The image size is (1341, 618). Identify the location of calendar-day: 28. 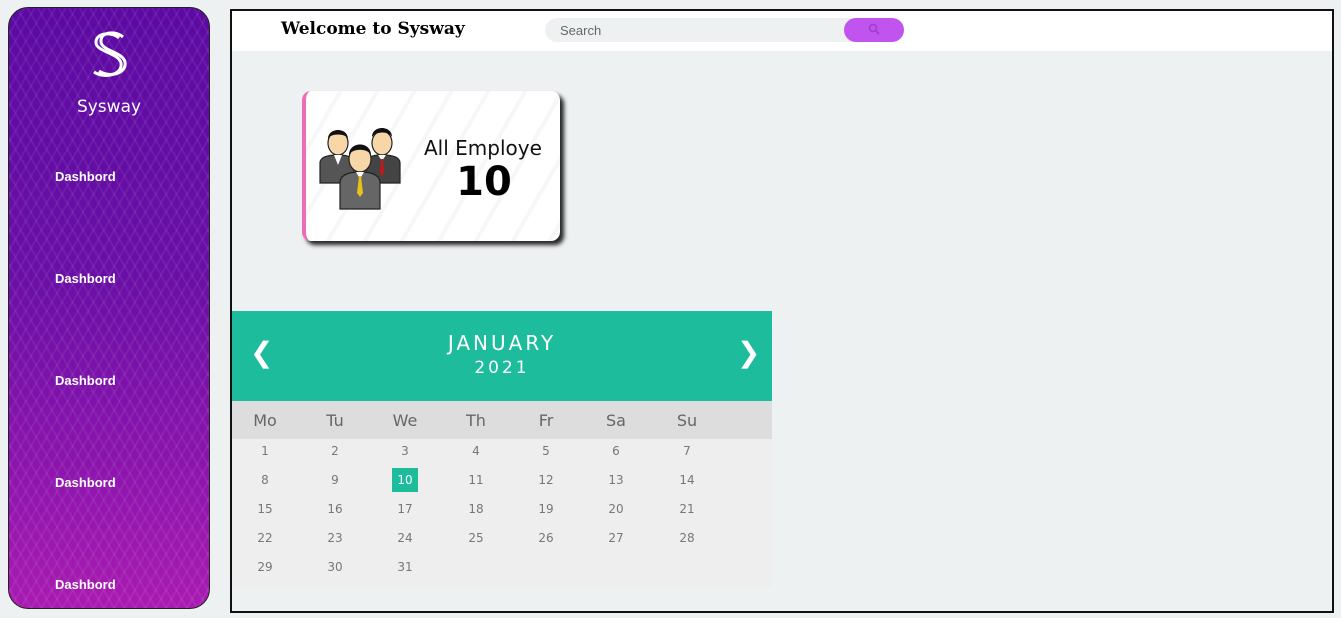
(687, 538).